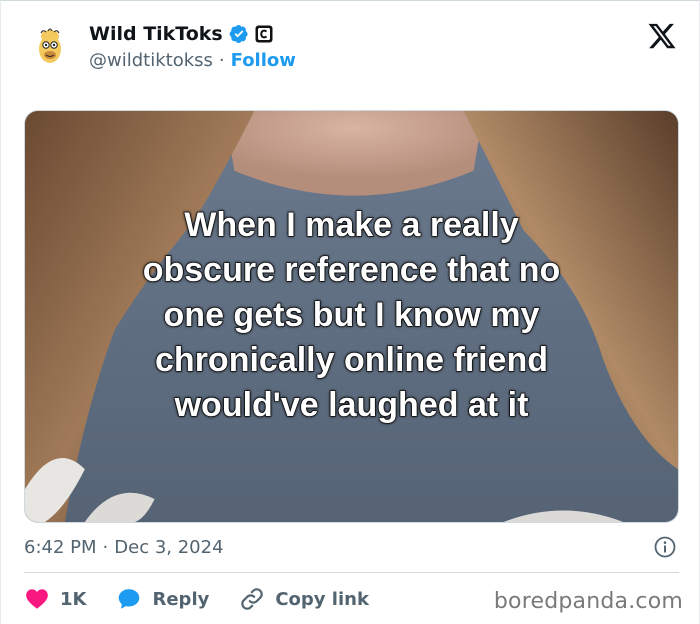 Image resolution: width=700 pixels, height=624 pixels. Describe the element at coordinates (238, 34) in the screenshot. I see `verified-badge-icon` at that location.